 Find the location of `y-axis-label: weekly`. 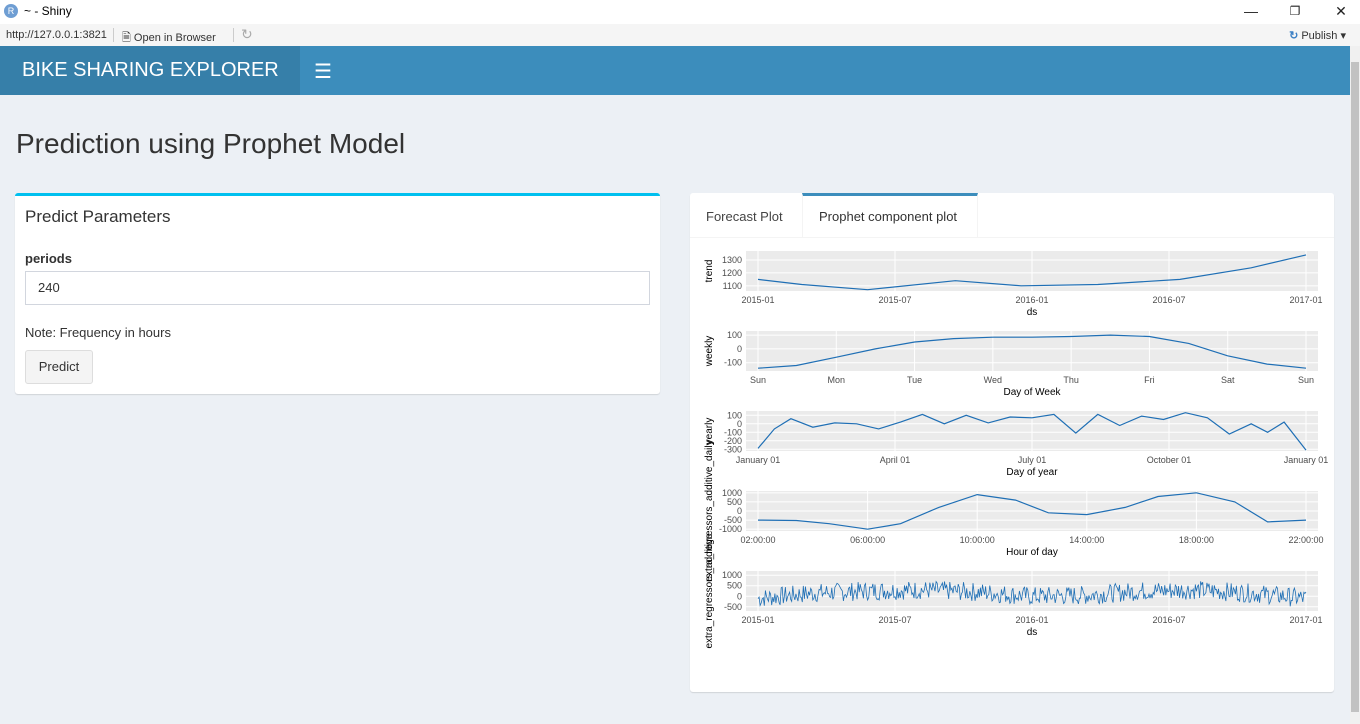

y-axis-label: weekly is located at coordinates (709, 352).